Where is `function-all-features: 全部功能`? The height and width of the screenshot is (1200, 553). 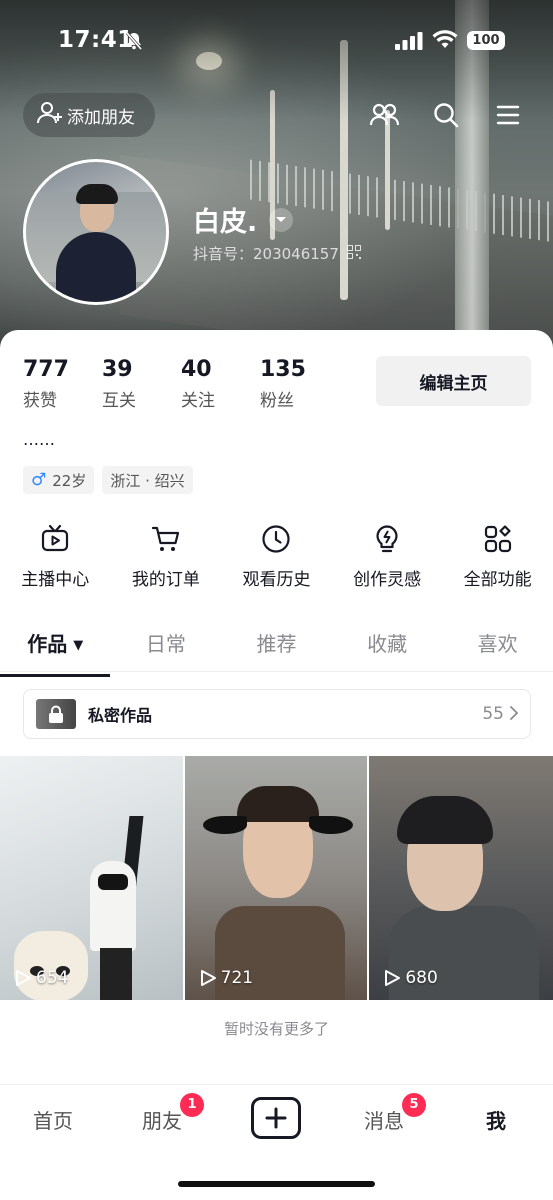 function-all-features: 全部功能 is located at coordinates (497, 555).